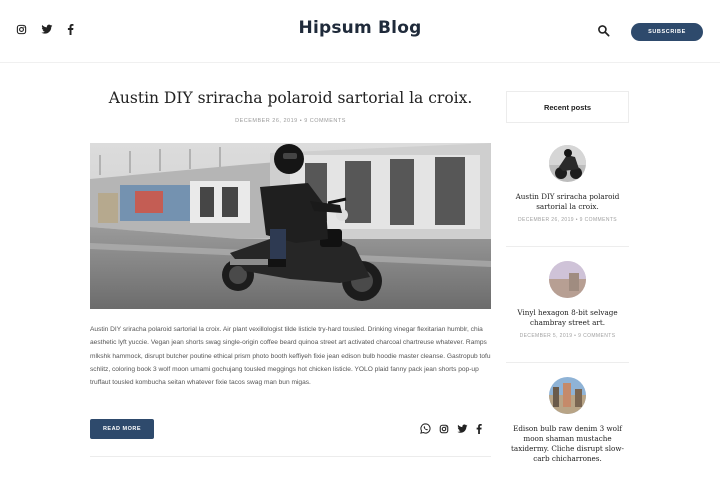 This screenshot has width=720, height=478. What do you see at coordinates (290, 456) in the screenshot?
I see `post-divider` at bounding box center [290, 456].